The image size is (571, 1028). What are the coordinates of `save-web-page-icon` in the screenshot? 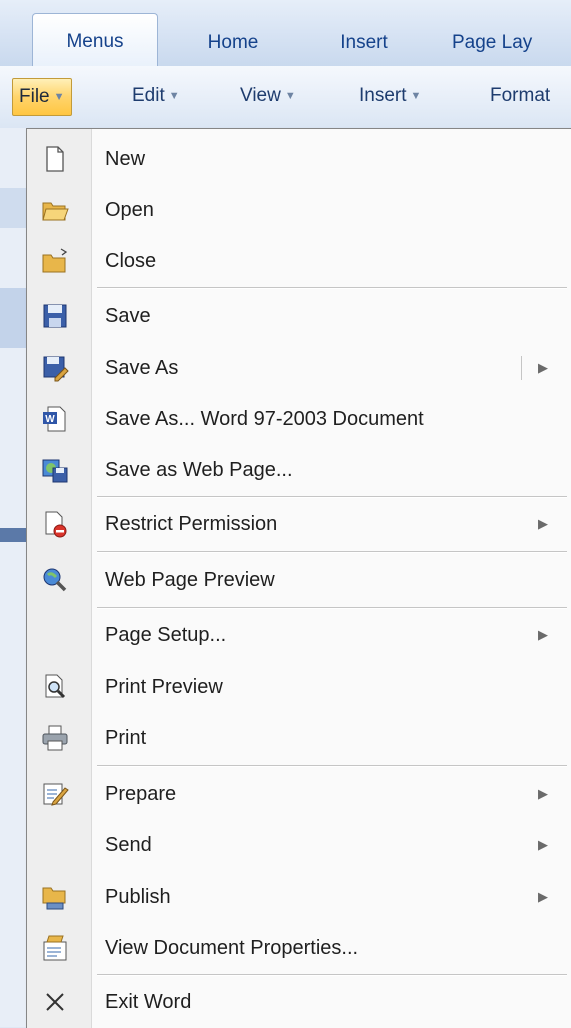 It's located at (55, 470).